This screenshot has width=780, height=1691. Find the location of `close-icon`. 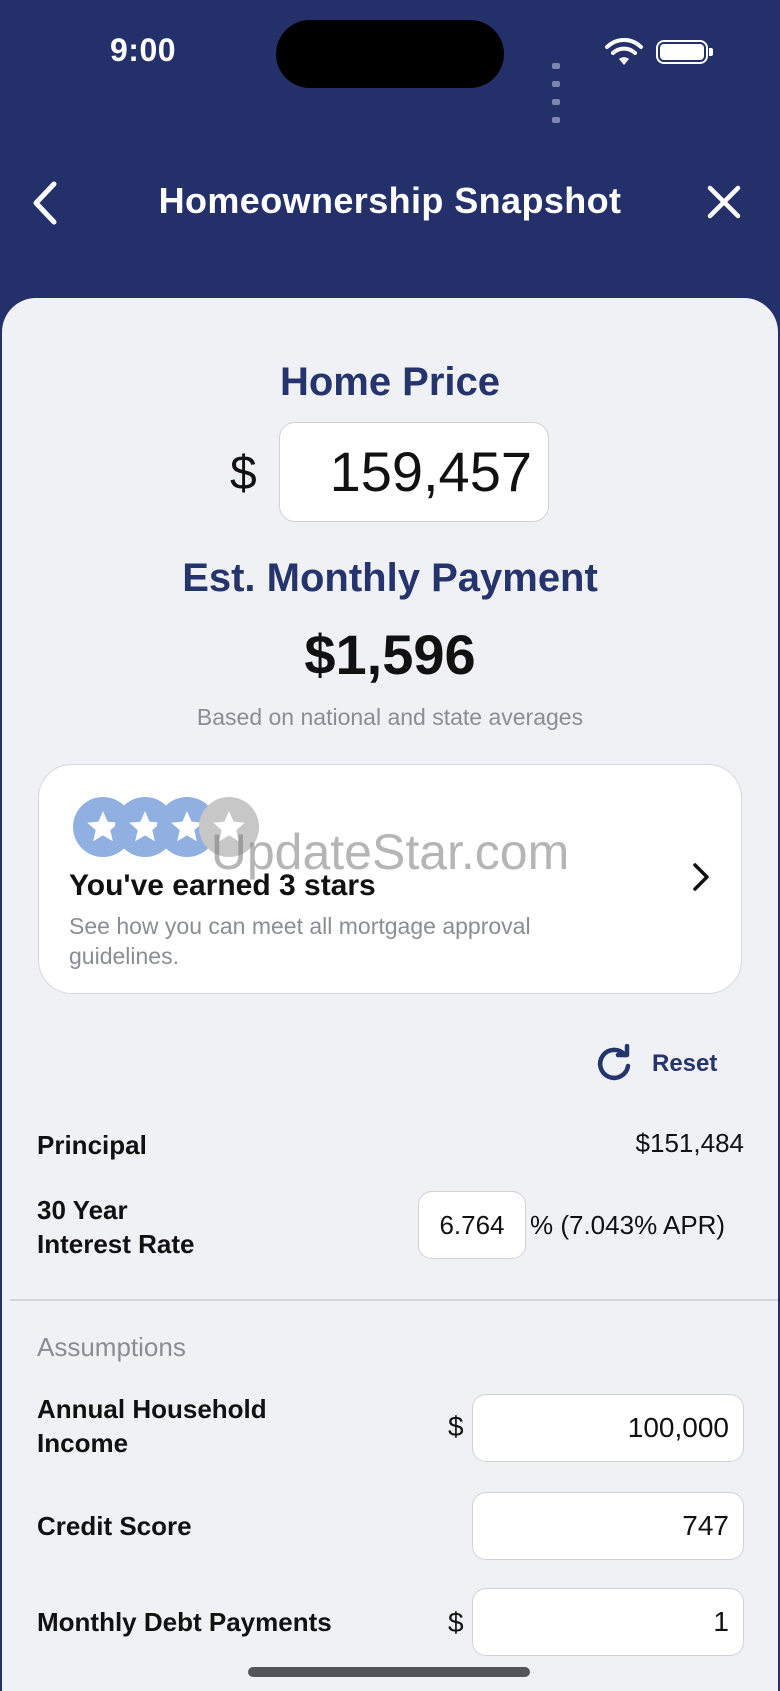

close-icon is located at coordinates (724, 202).